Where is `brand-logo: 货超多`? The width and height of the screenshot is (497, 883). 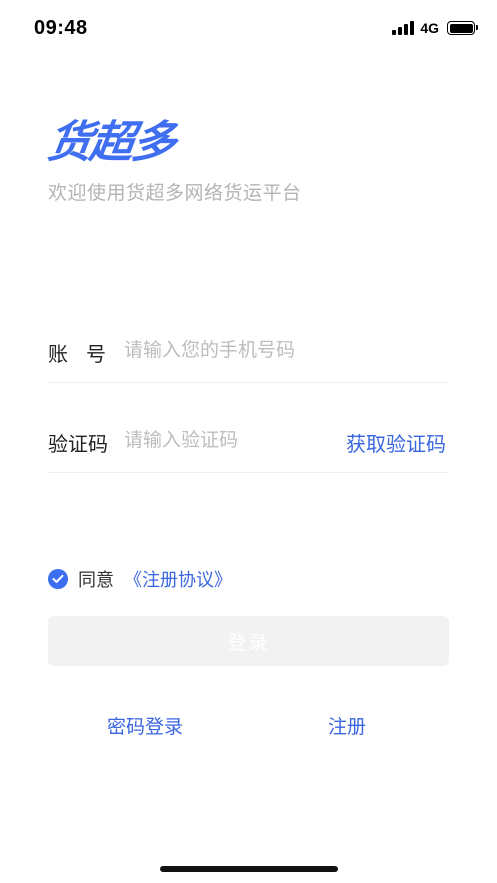
brand-logo: 货超多 is located at coordinates (111, 142).